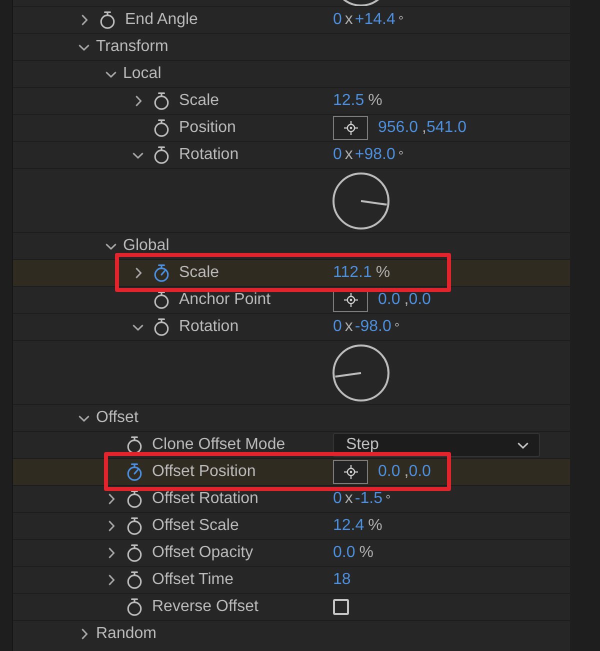 This screenshot has height=651, width=600. I want to click on property-label: Offset Scale, so click(195, 526).